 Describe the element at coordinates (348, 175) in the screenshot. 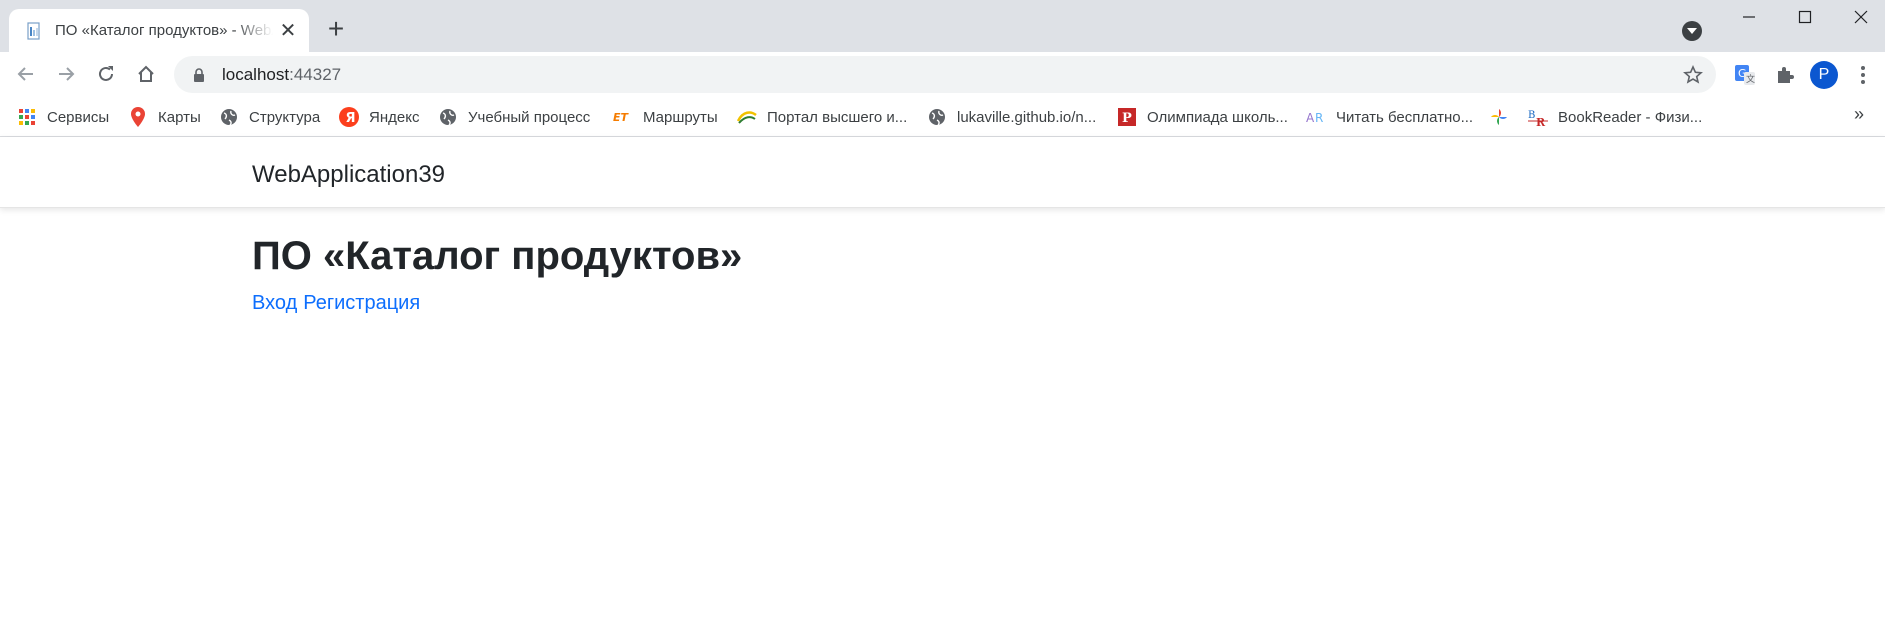

I see `site-brand: WebApplication39` at that location.